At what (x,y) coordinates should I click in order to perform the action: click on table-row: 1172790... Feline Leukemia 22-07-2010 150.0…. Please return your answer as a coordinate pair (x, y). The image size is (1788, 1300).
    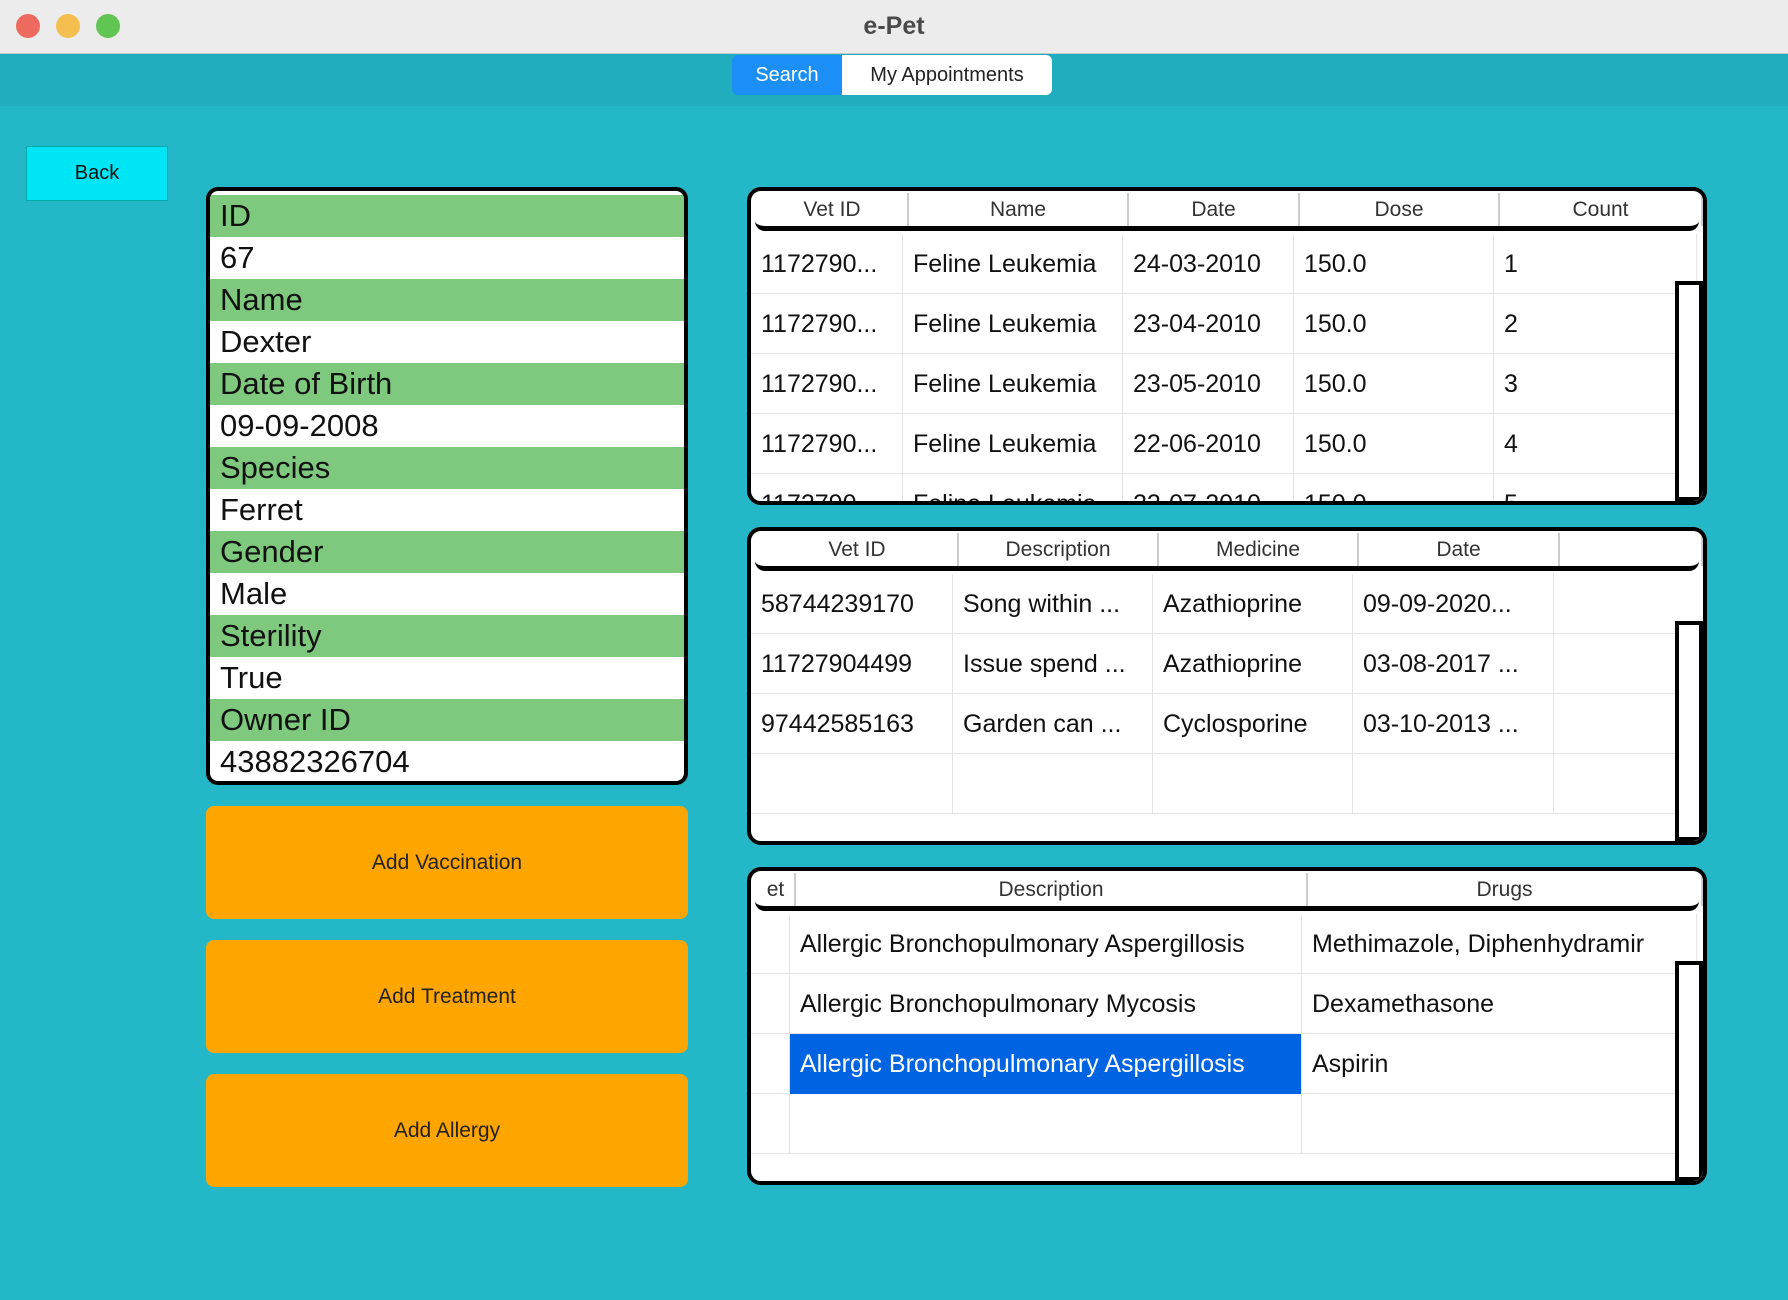
    Looking at the image, I should click on (1224, 487).